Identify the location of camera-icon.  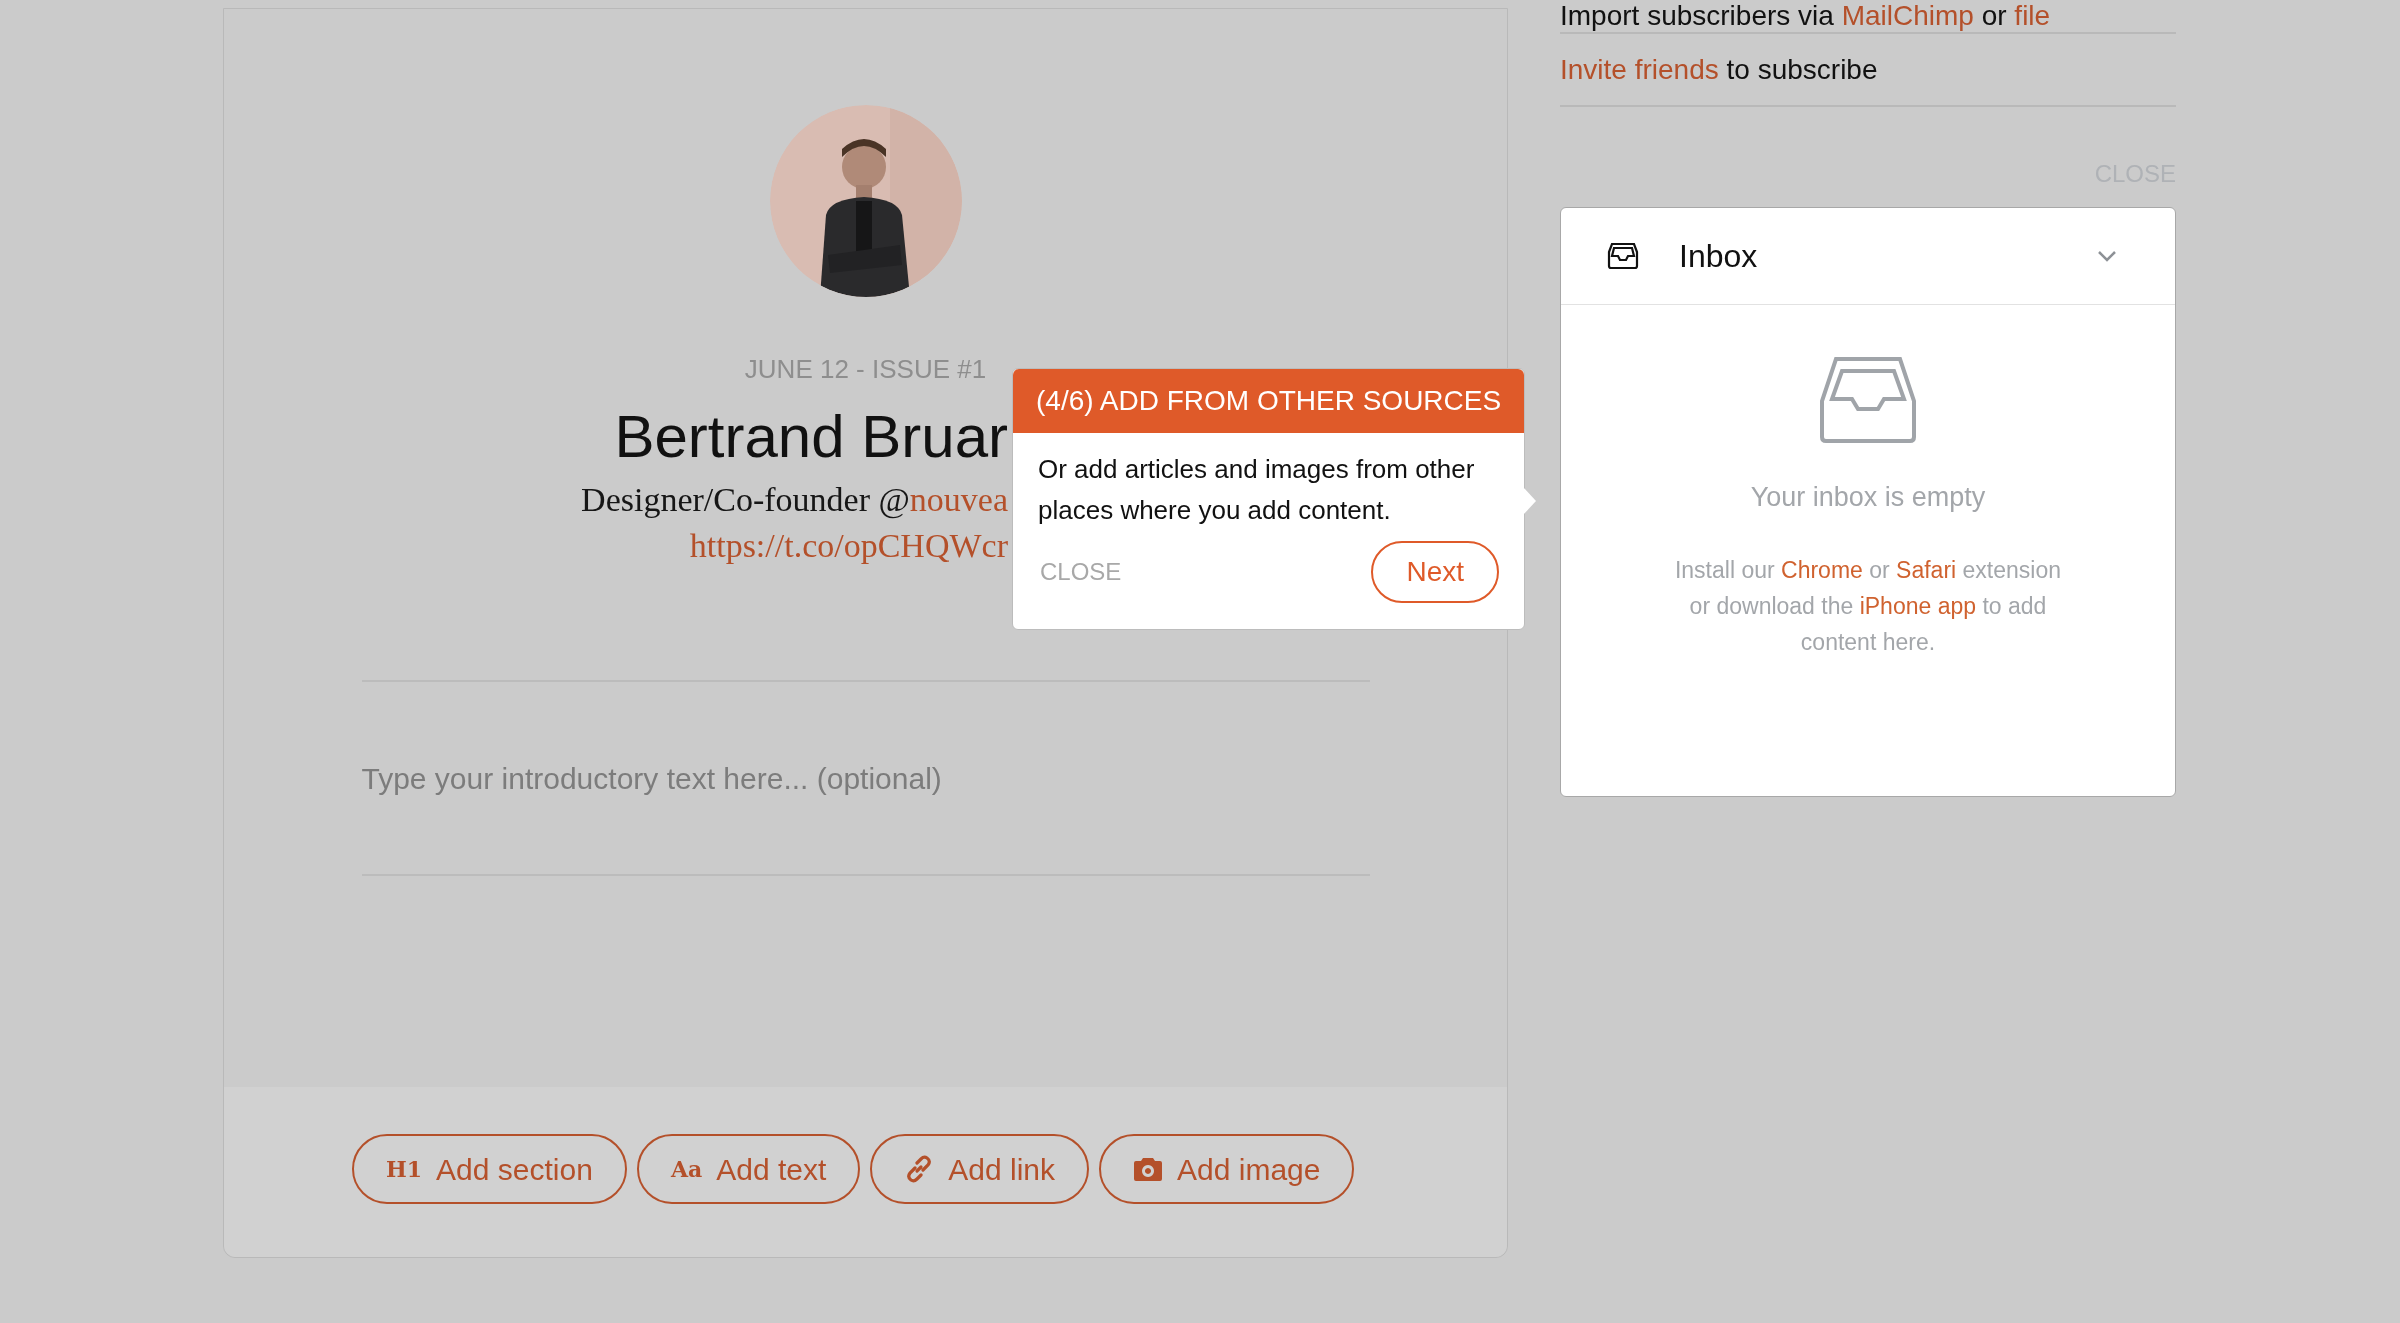
(1148, 1169).